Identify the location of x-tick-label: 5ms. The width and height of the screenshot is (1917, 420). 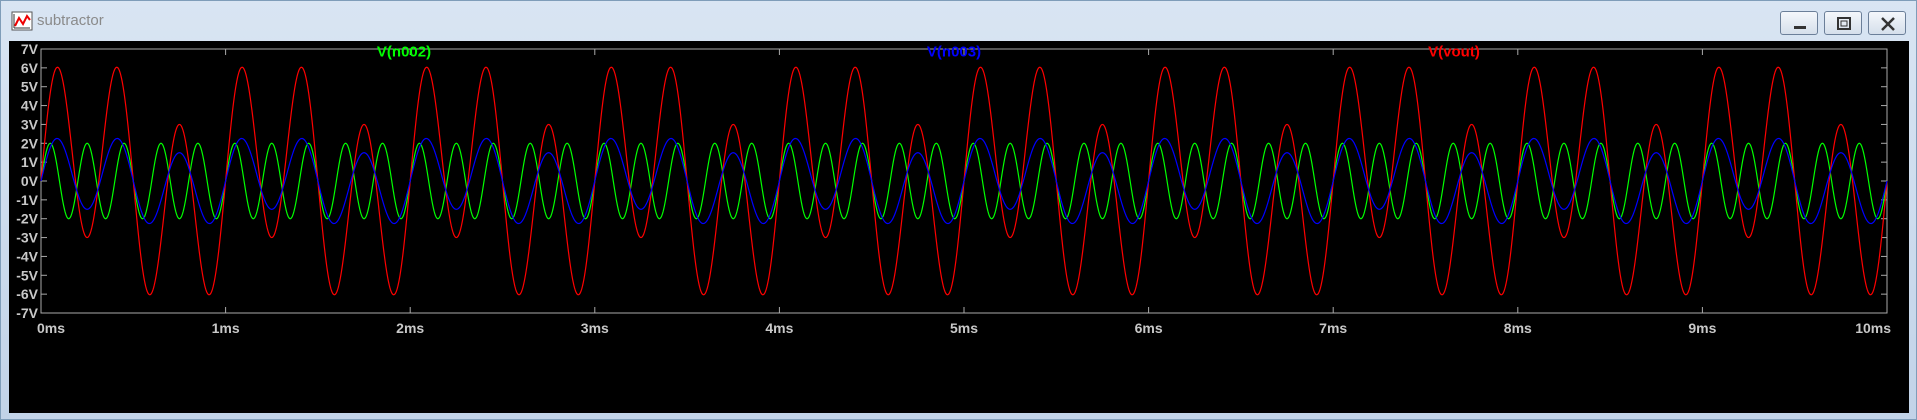
(964, 328).